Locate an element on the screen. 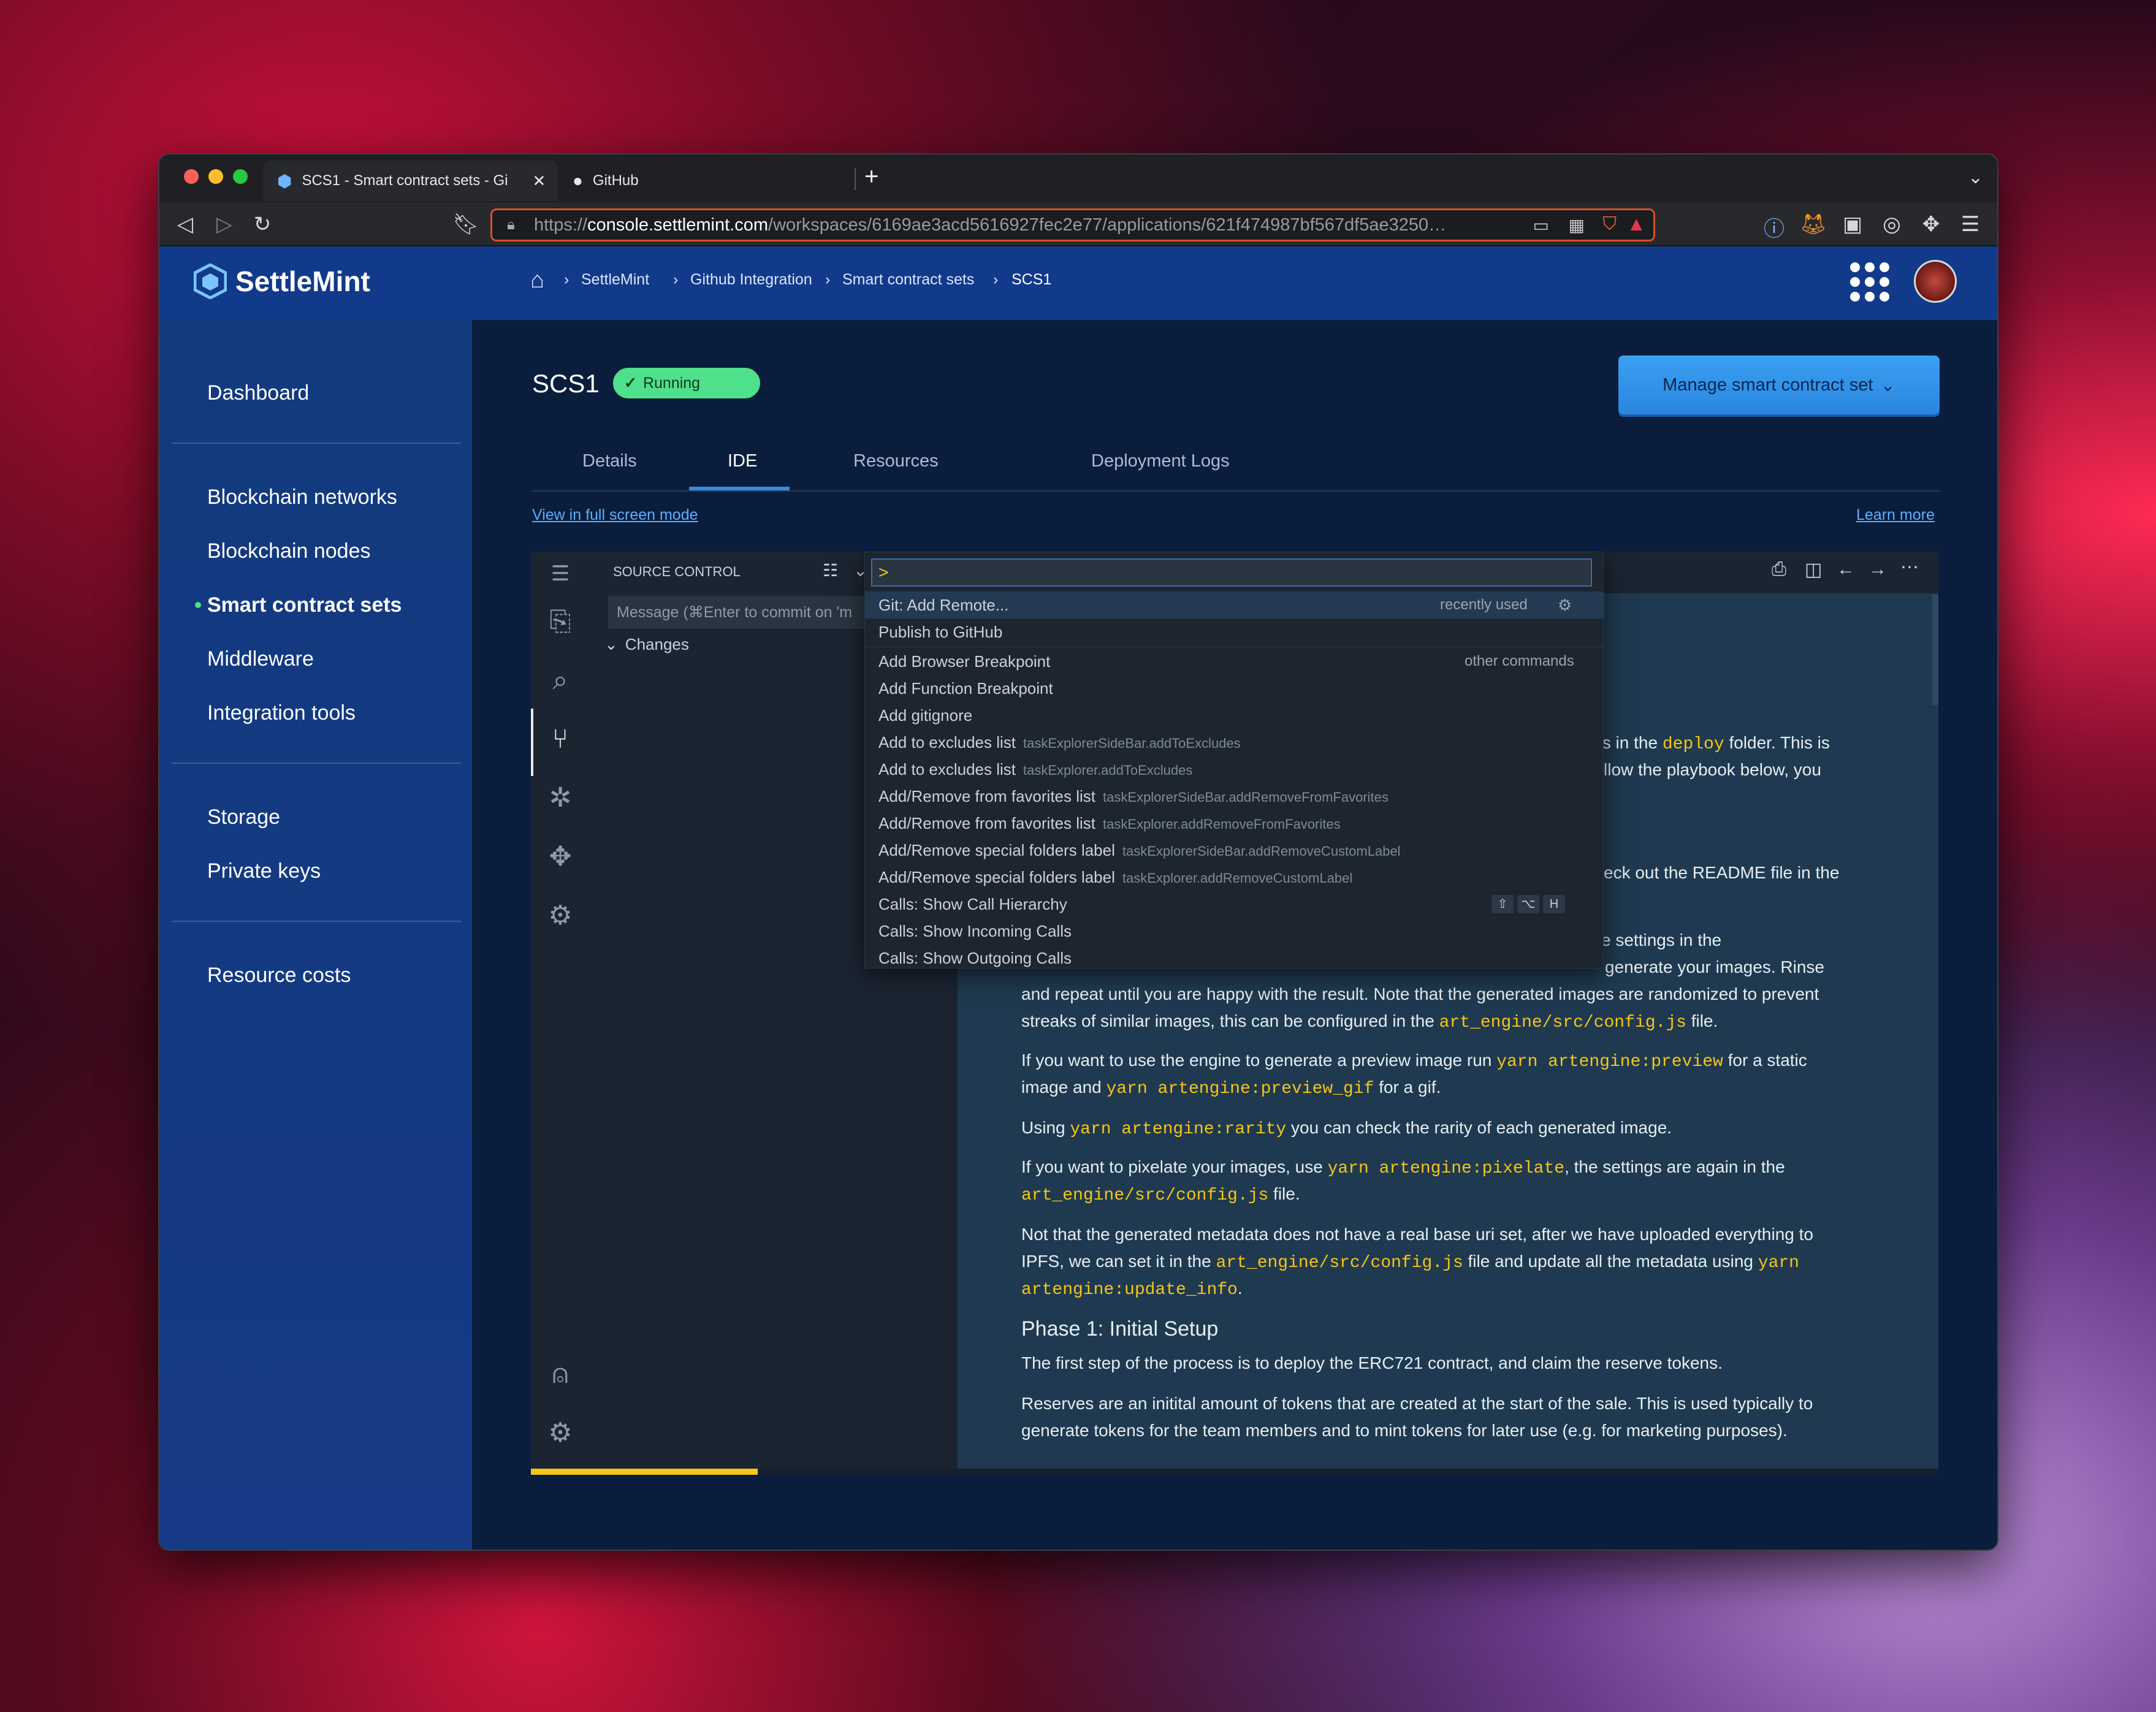 Image resolution: width=2156 pixels, height=1712 pixels. tab-ide: IDE is located at coordinates (742, 461).